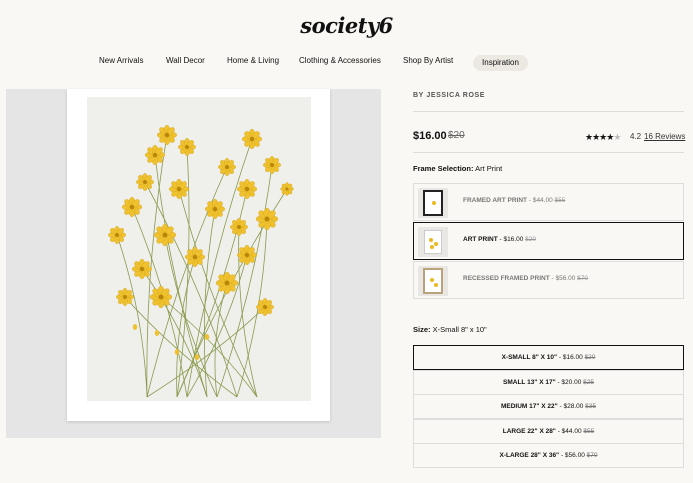  I want to click on society6-logo: society6, so click(346, 25).